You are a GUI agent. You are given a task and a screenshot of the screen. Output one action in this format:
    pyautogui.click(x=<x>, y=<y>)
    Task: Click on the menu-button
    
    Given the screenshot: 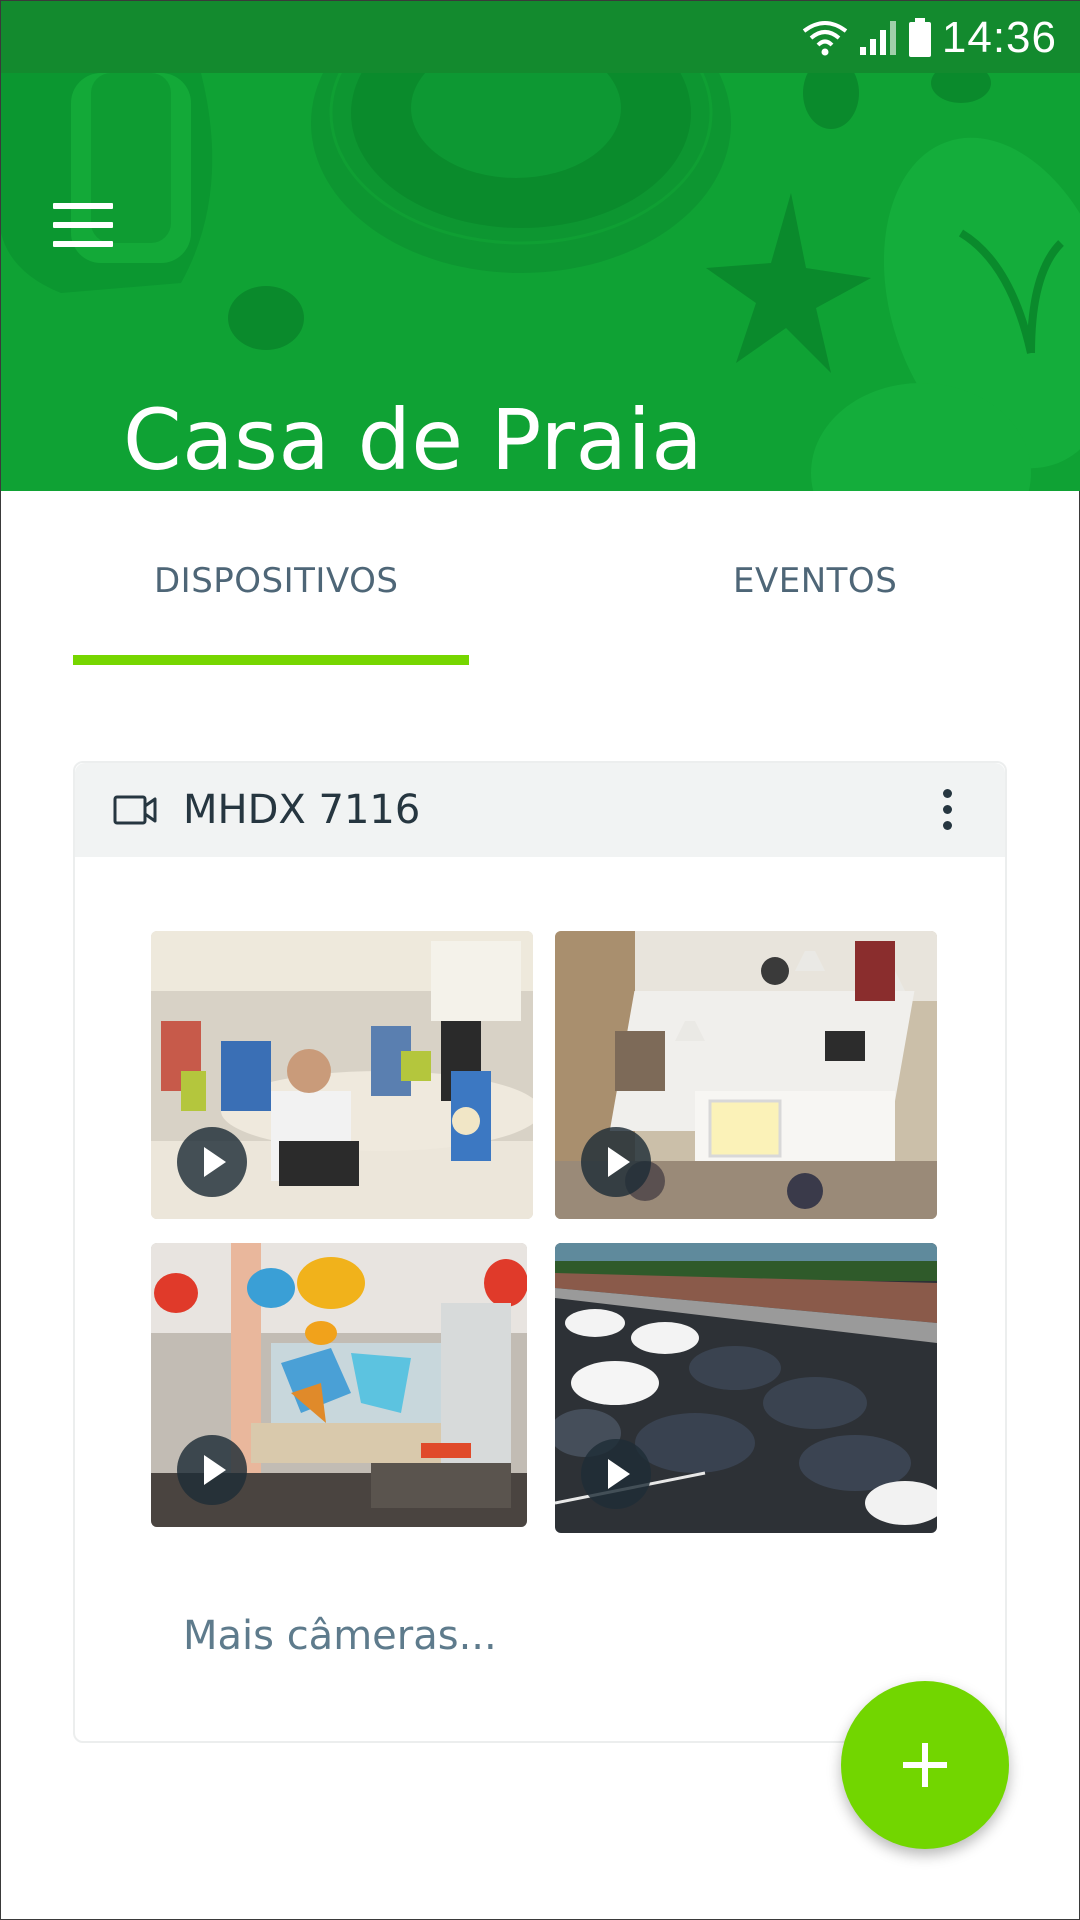 What is the action you would take?
    pyautogui.click(x=83, y=227)
    